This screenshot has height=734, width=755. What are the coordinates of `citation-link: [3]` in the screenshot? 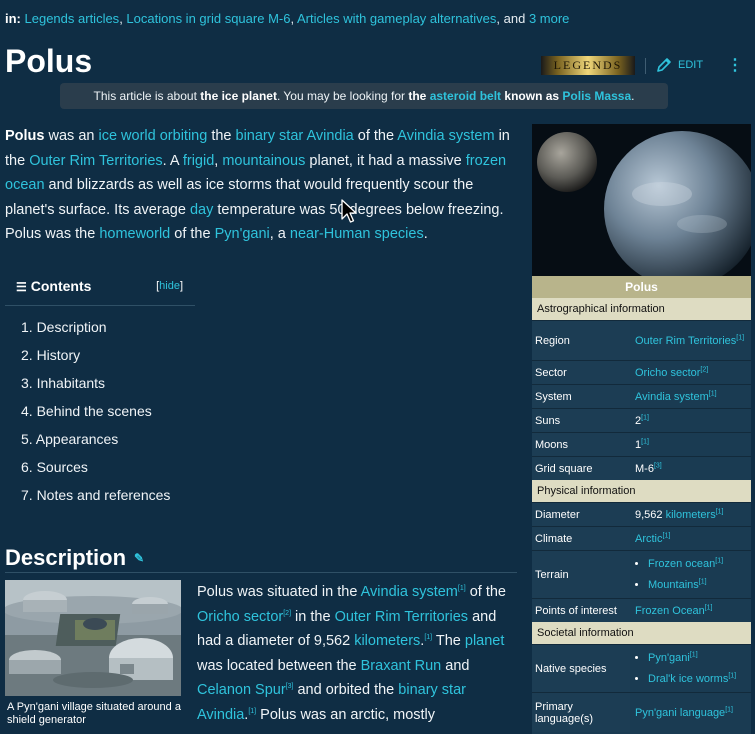 It's located at (658, 465).